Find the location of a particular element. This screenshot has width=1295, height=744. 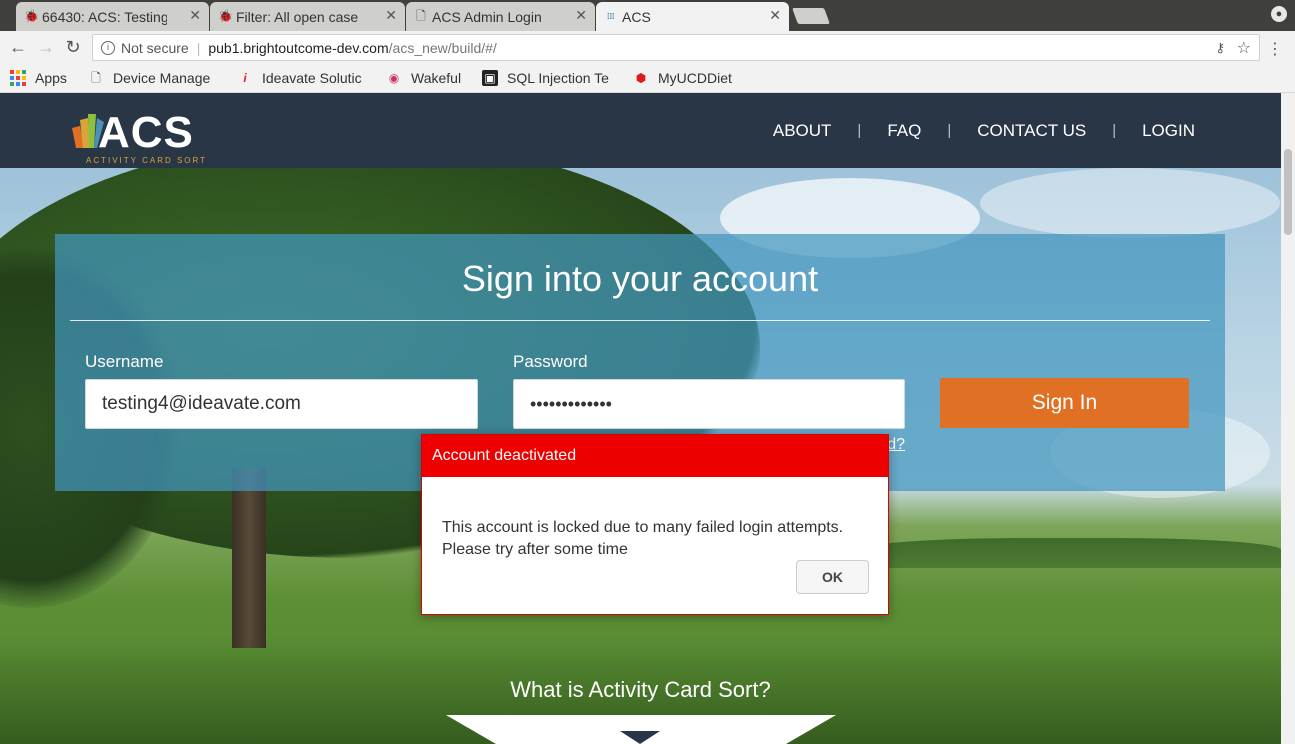

bookmark-item: ⬢ MyUCDDiet is located at coordinates (682, 78).